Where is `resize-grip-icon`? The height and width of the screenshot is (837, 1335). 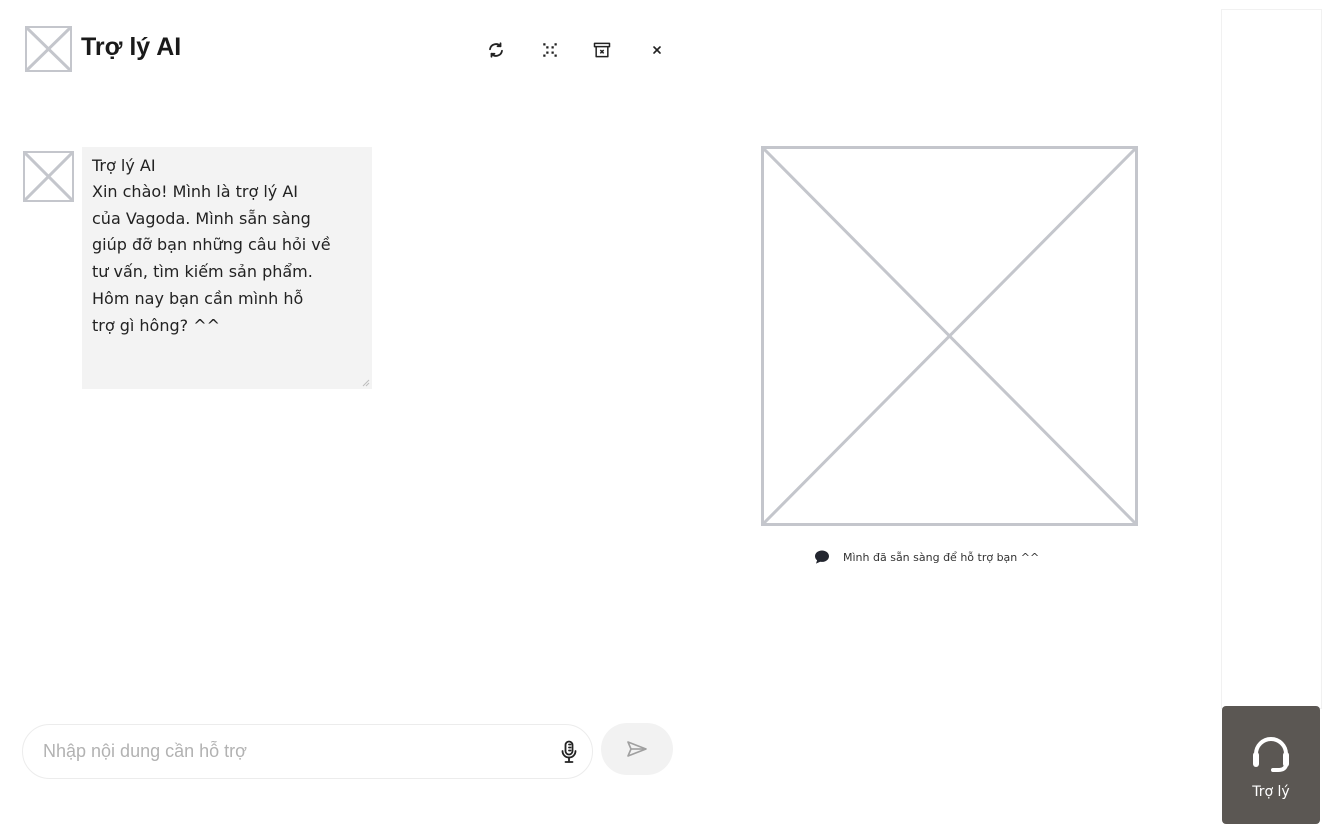 resize-grip-icon is located at coordinates (366, 383).